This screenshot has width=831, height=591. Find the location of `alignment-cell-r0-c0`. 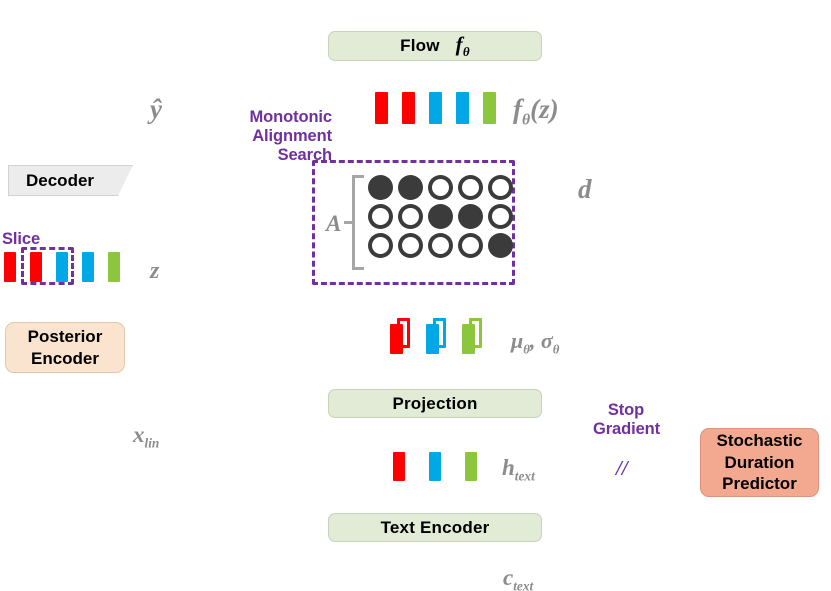

alignment-cell-r0-c0 is located at coordinates (380, 187).